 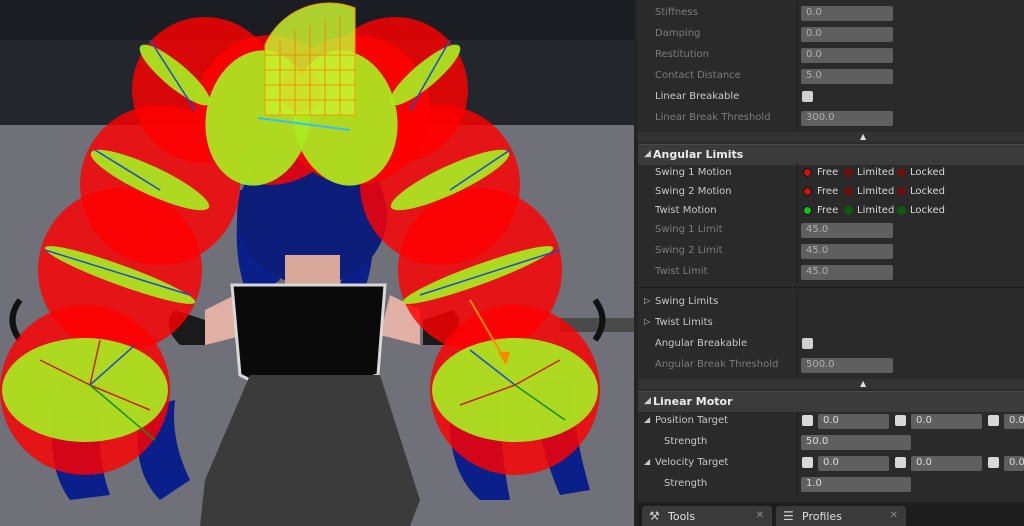 What do you see at coordinates (684, 322) in the screenshot?
I see `twist-limits-label: Twist Limits` at bounding box center [684, 322].